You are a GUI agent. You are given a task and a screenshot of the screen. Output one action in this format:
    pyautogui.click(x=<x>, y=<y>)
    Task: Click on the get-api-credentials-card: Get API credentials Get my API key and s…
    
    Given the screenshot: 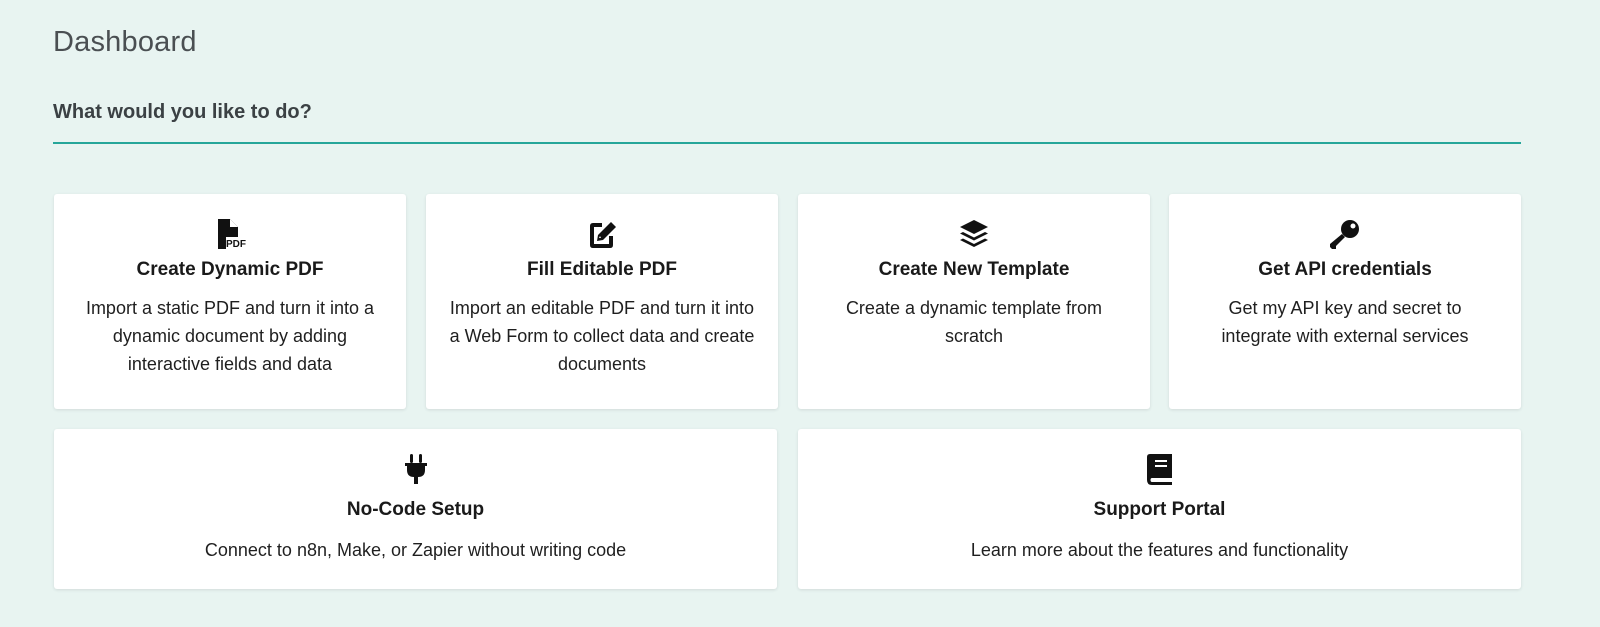 What is the action you would take?
    pyautogui.click(x=1345, y=301)
    